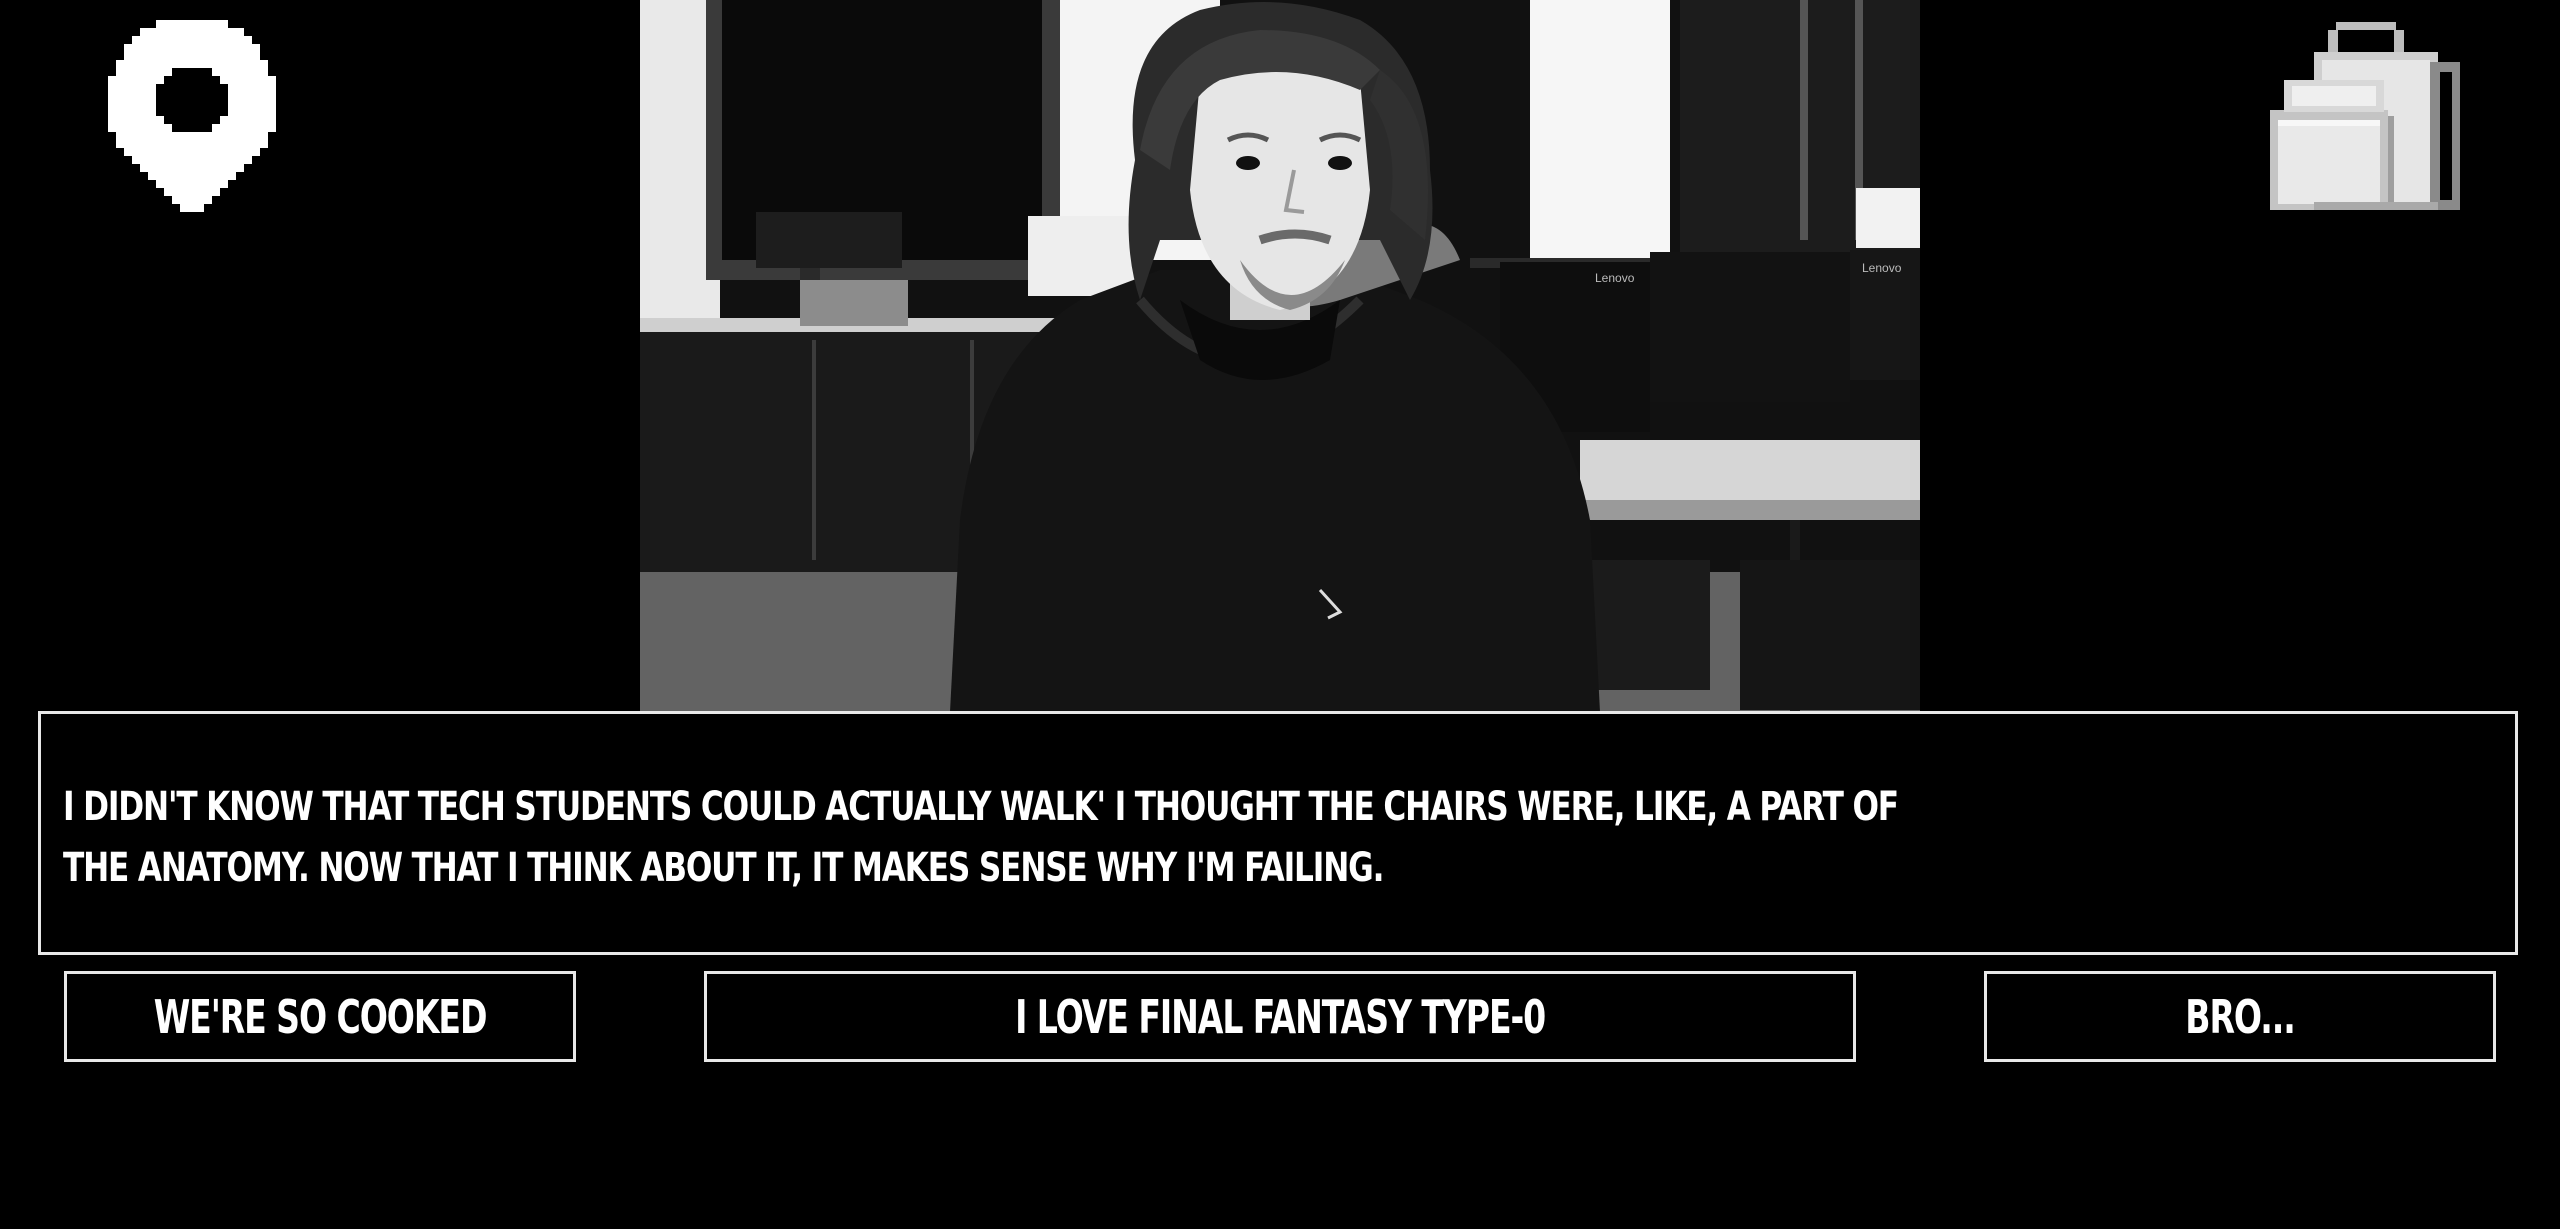 Image resolution: width=2560 pixels, height=1229 pixels. What do you see at coordinates (192, 116) in the screenshot?
I see `map-pin-icon` at bounding box center [192, 116].